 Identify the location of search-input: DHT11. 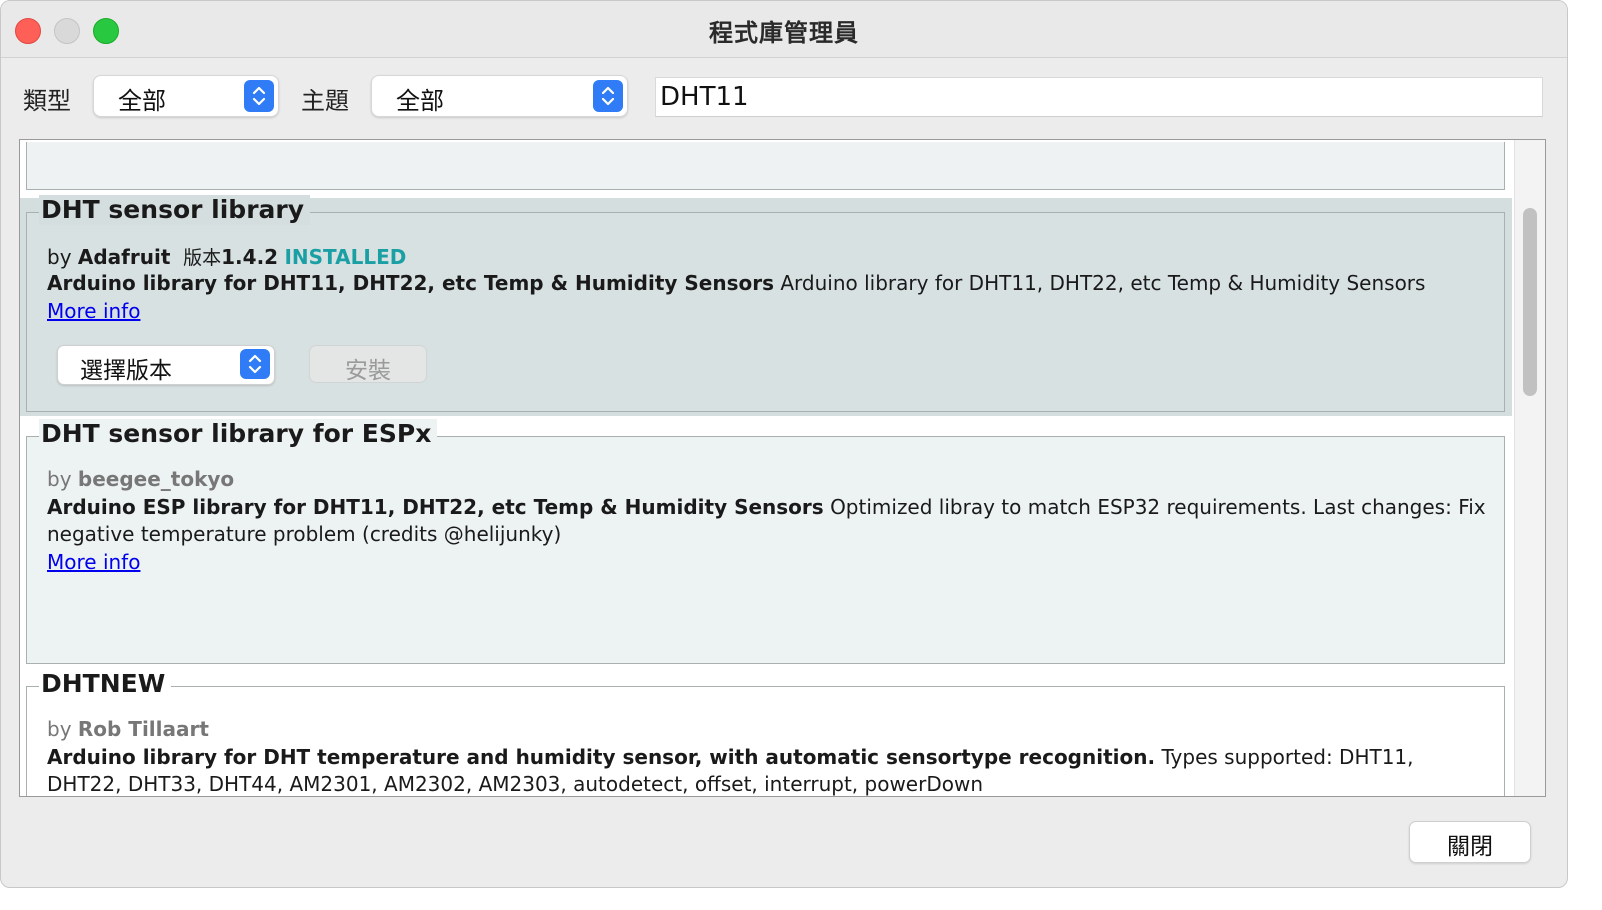
(1099, 97).